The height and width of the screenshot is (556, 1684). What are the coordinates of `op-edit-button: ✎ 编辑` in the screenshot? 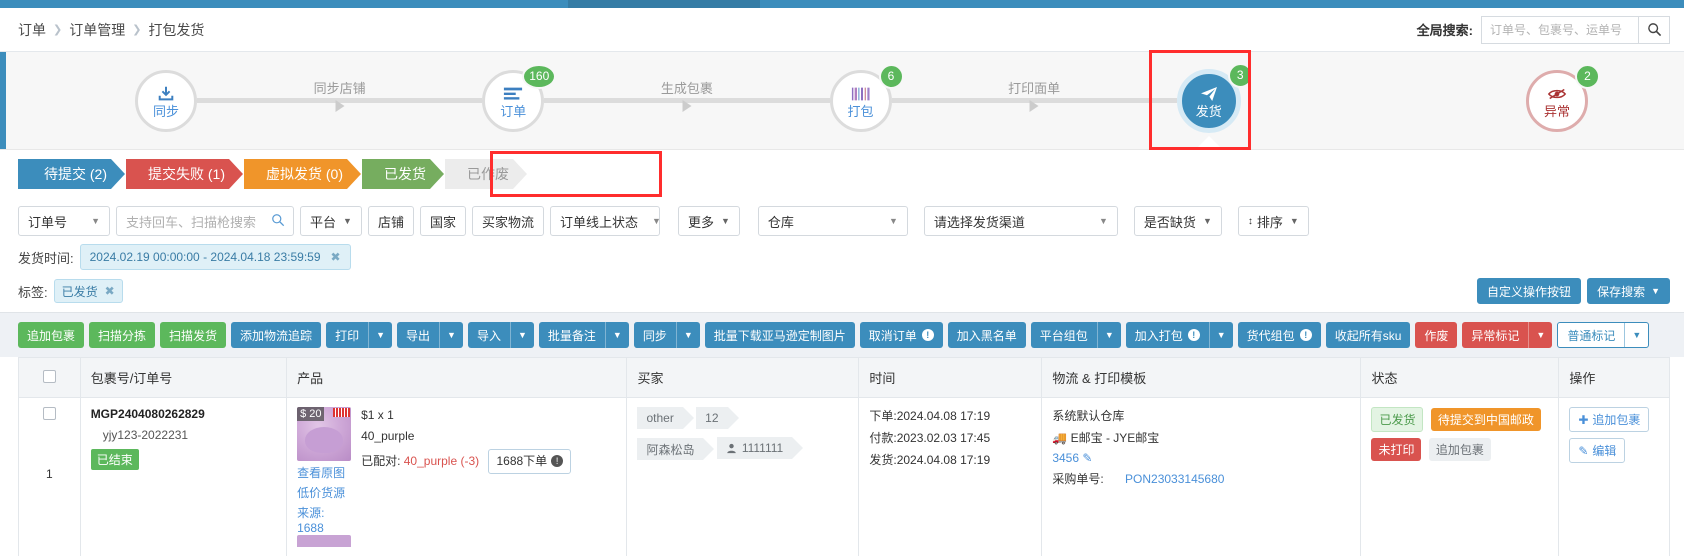 It's located at (1597, 450).